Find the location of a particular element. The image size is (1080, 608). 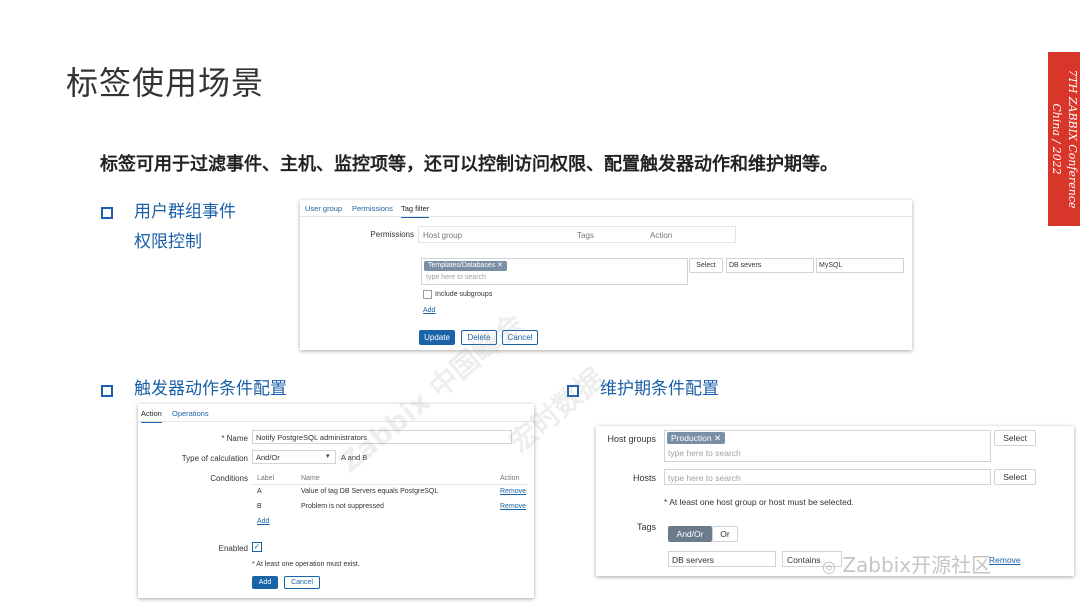

tag-operator-value: Contains is located at coordinates (804, 560).